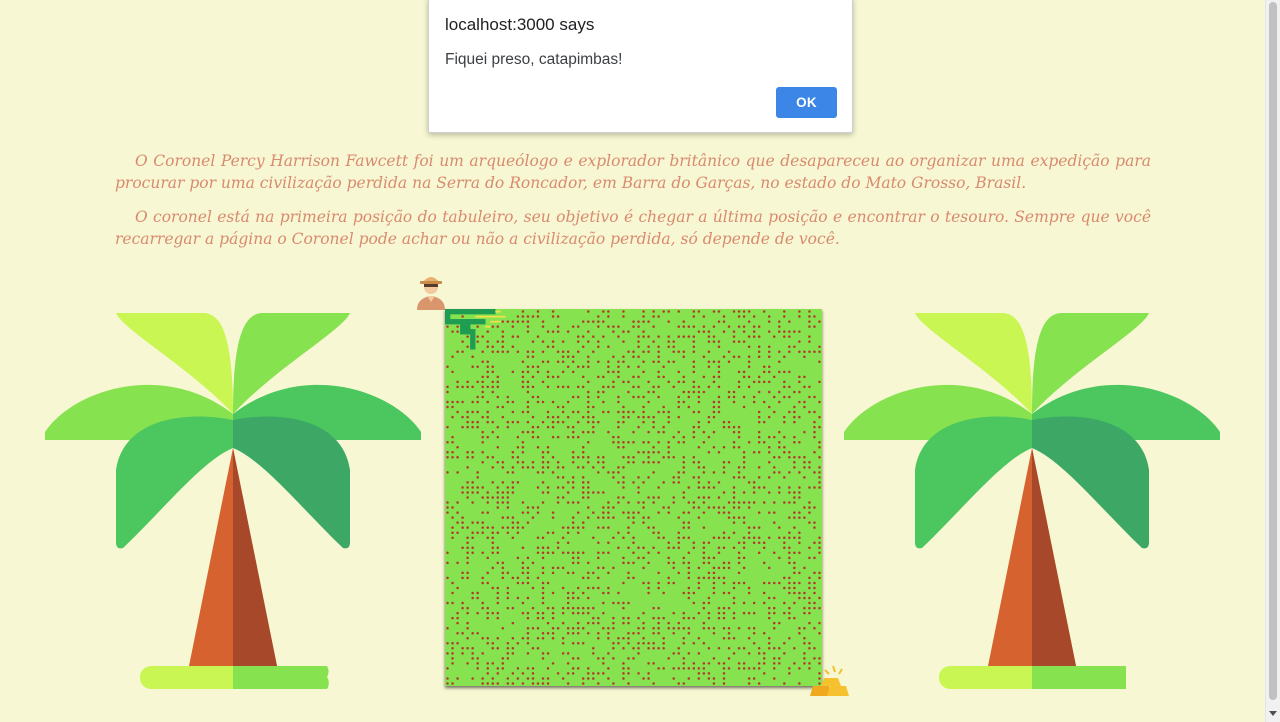 The width and height of the screenshot is (1280, 722). What do you see at coordinates (1273, 351) in the screenshot?
I see `scrollbar-thumb` at bounding box center [1273, 351].